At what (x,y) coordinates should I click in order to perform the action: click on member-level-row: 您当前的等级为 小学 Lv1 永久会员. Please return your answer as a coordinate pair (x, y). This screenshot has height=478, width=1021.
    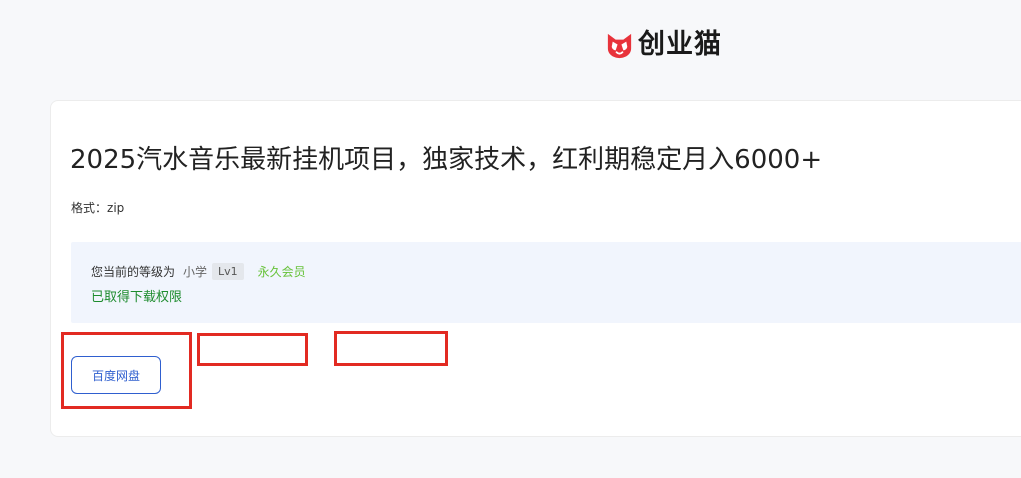
    Looking at the image, I should click on (198, 271).